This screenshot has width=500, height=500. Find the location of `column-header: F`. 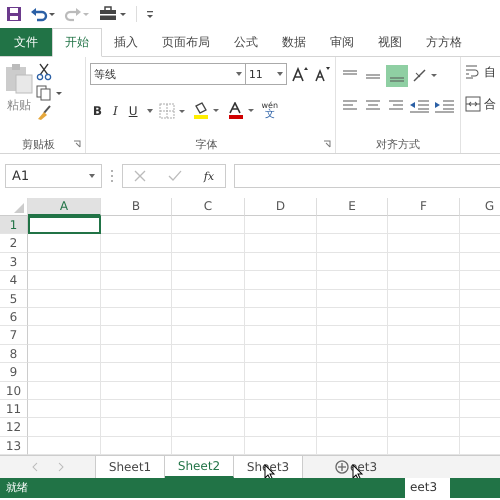

column-header: F is located at coordinates (424, 207).